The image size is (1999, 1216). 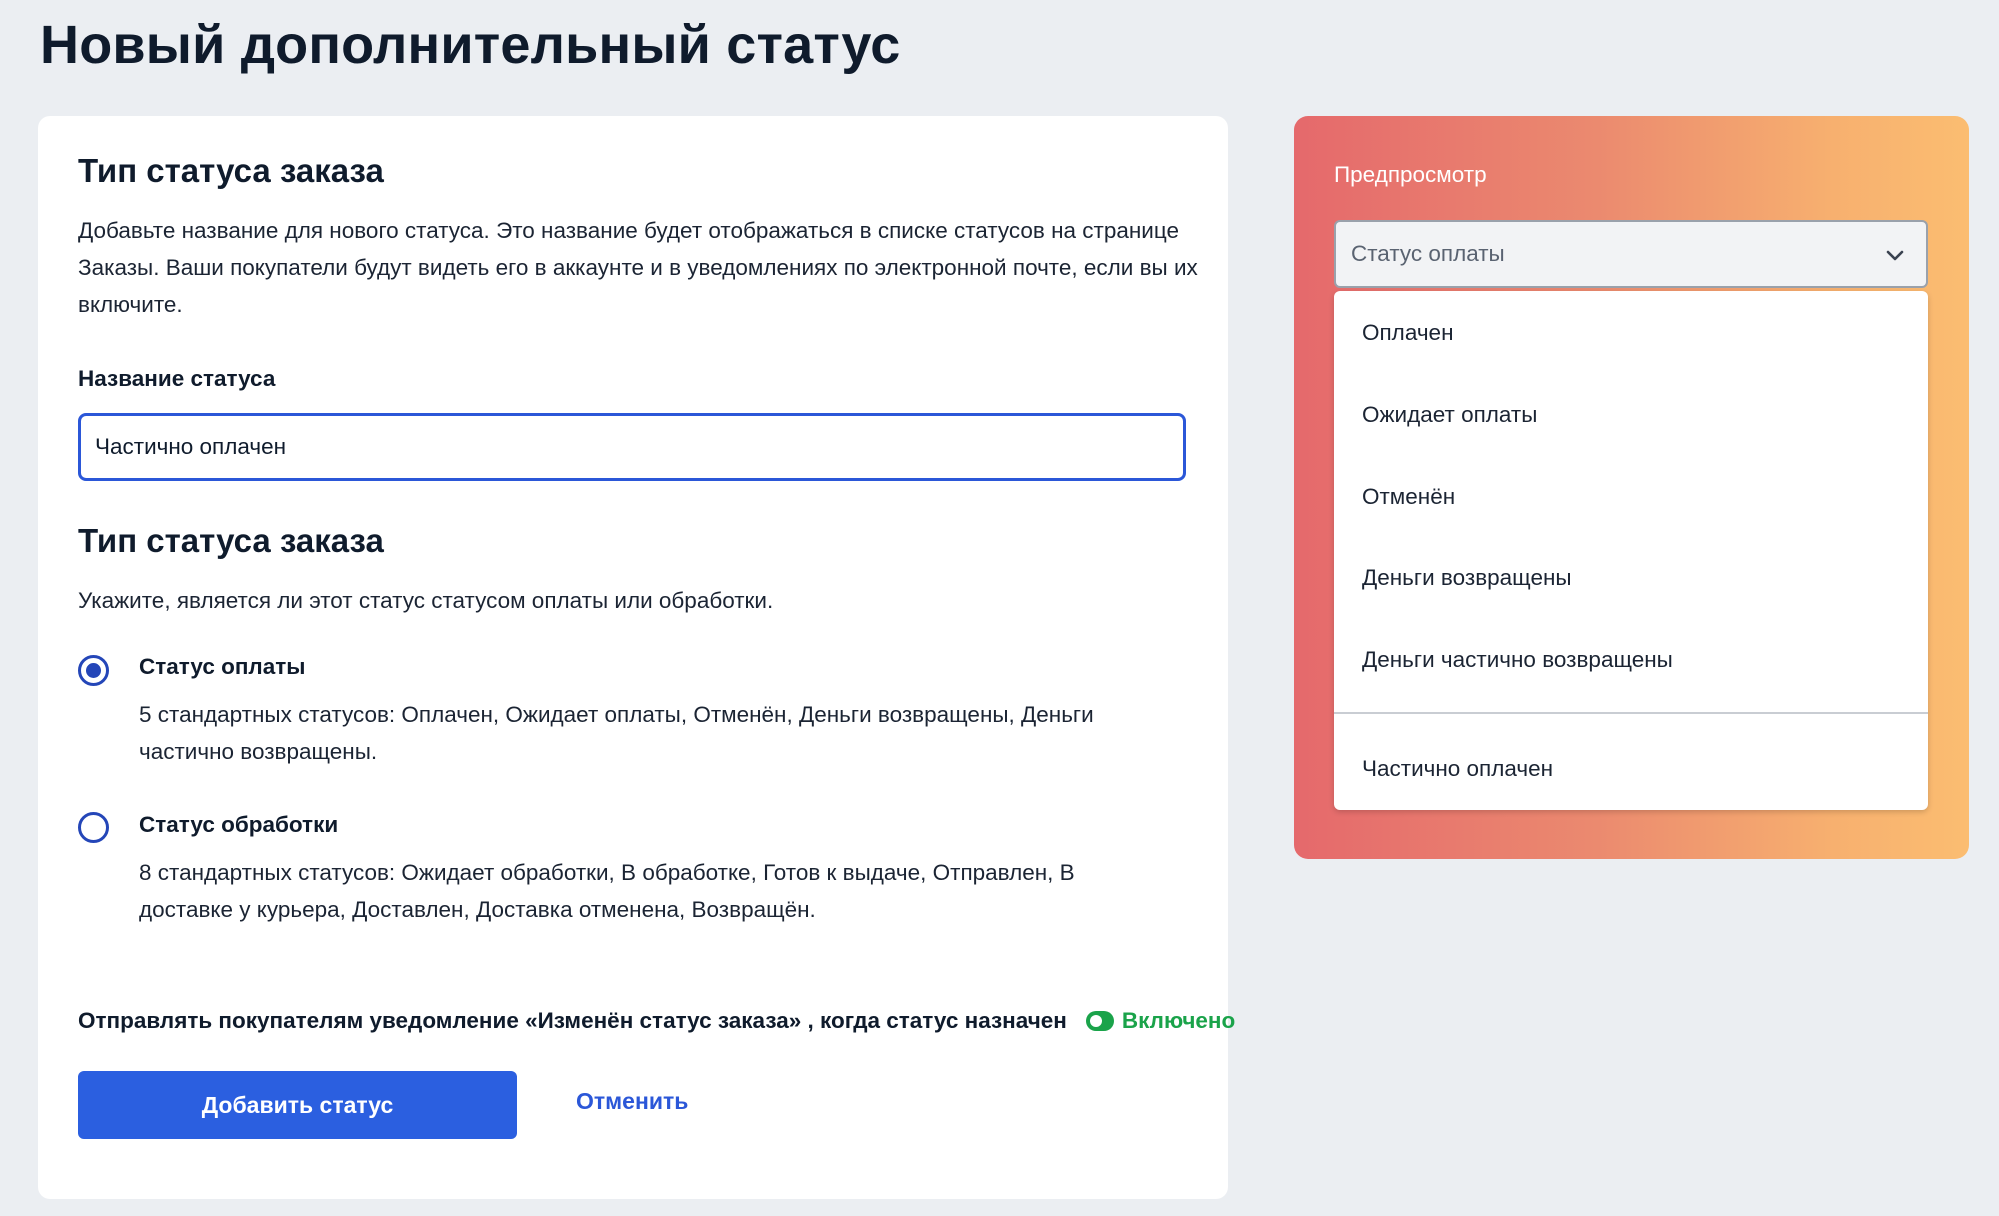 What do you see at coordinates (93, 827) in the screenshot?
I see `processing-status-radio` at bounding box center [93, 827].